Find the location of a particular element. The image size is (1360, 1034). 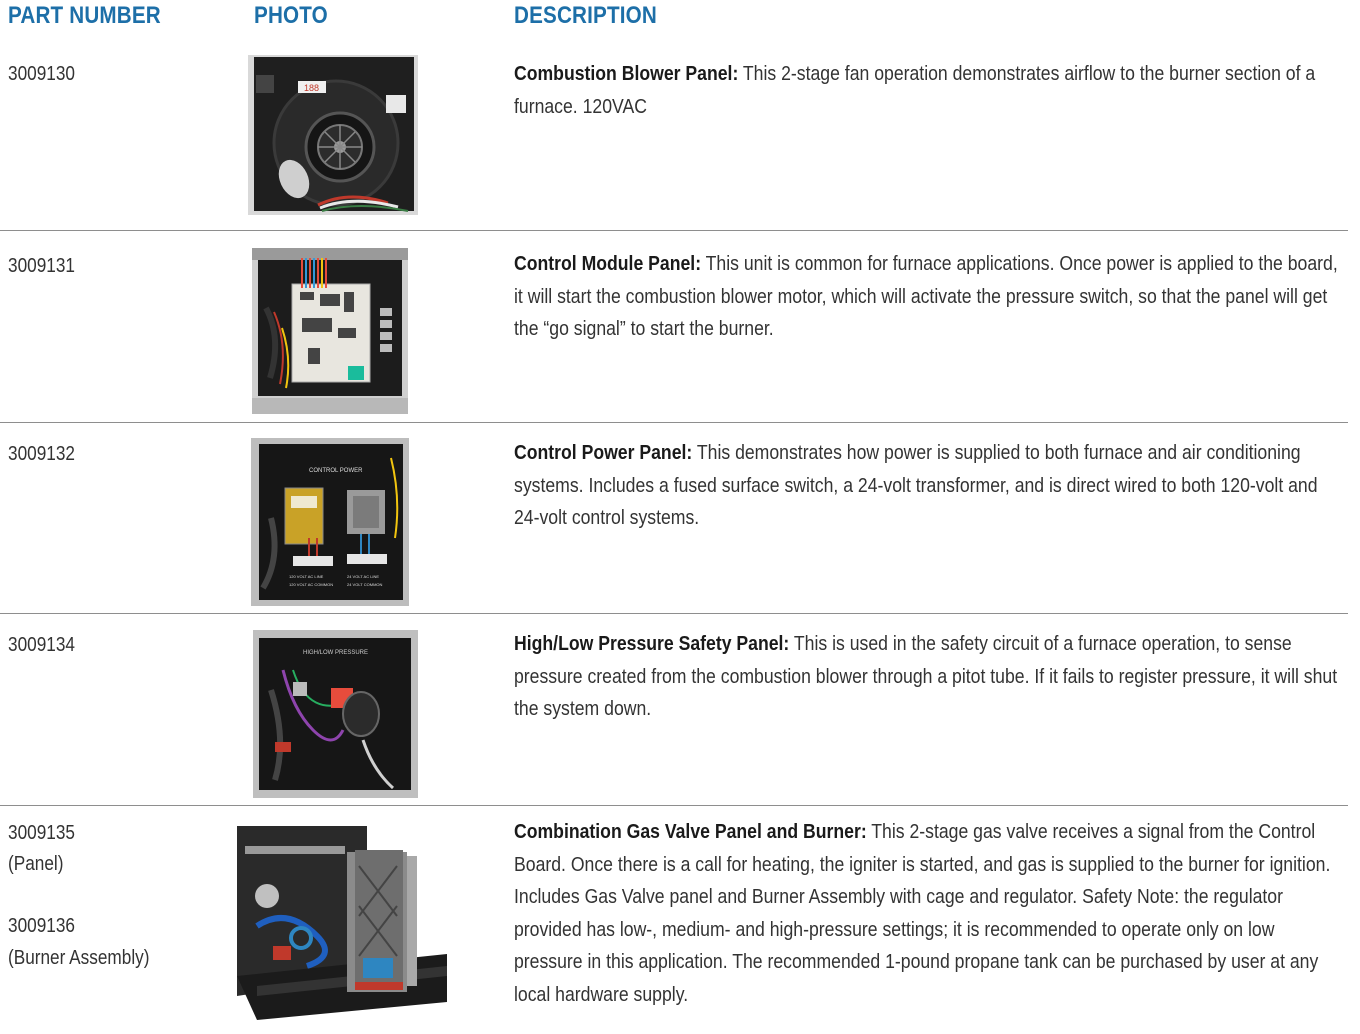

blower-sticker: 188 is located at coordinates (311, 88).